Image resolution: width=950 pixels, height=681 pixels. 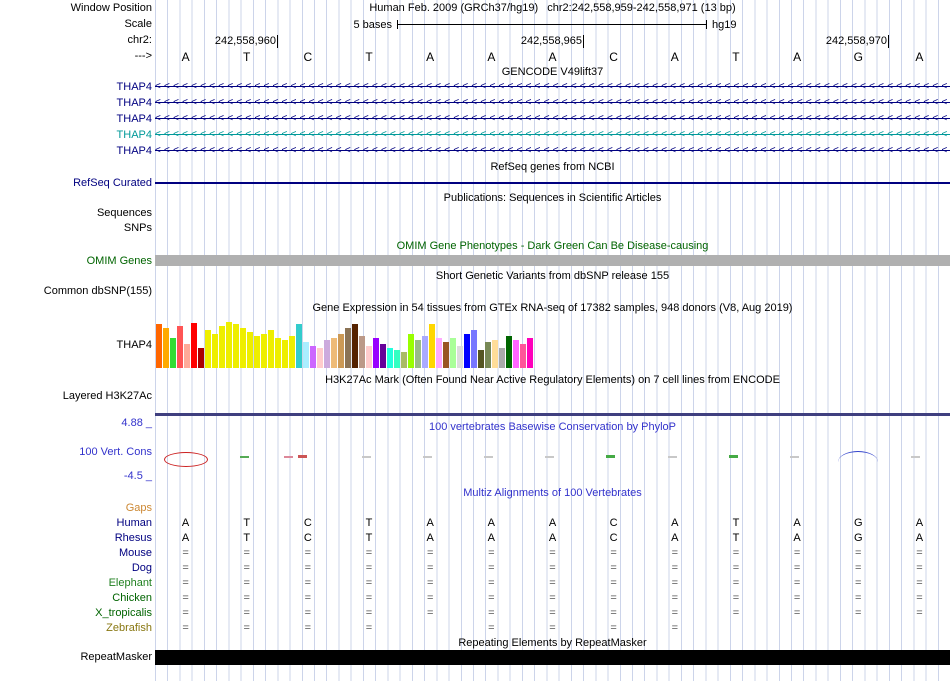 What do you see at coordinates (76, 568) in the screenshot?
I see `species-label: Dog` at bounding box center [76, 568].